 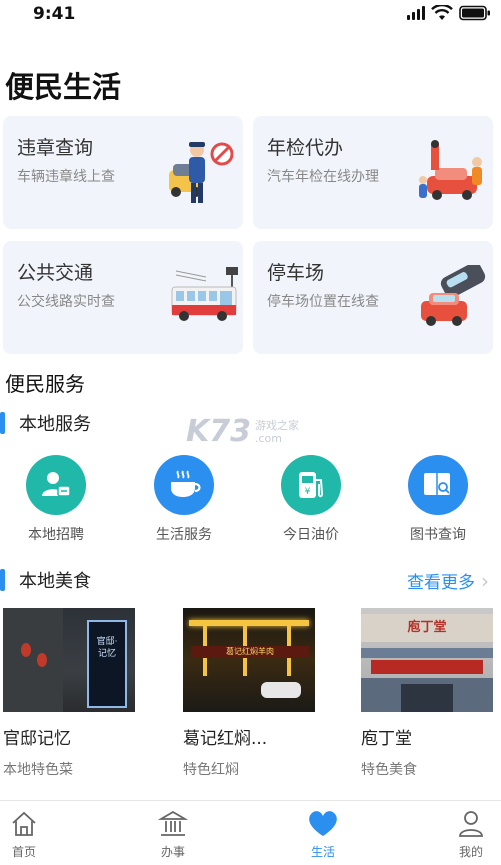 I want to click on card-annual-inspection: 年检代办 汽车年检在线办理, so click(x=373, y=172).